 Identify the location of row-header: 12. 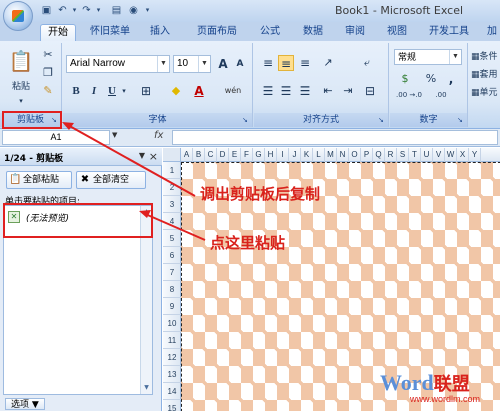
(172, 357).